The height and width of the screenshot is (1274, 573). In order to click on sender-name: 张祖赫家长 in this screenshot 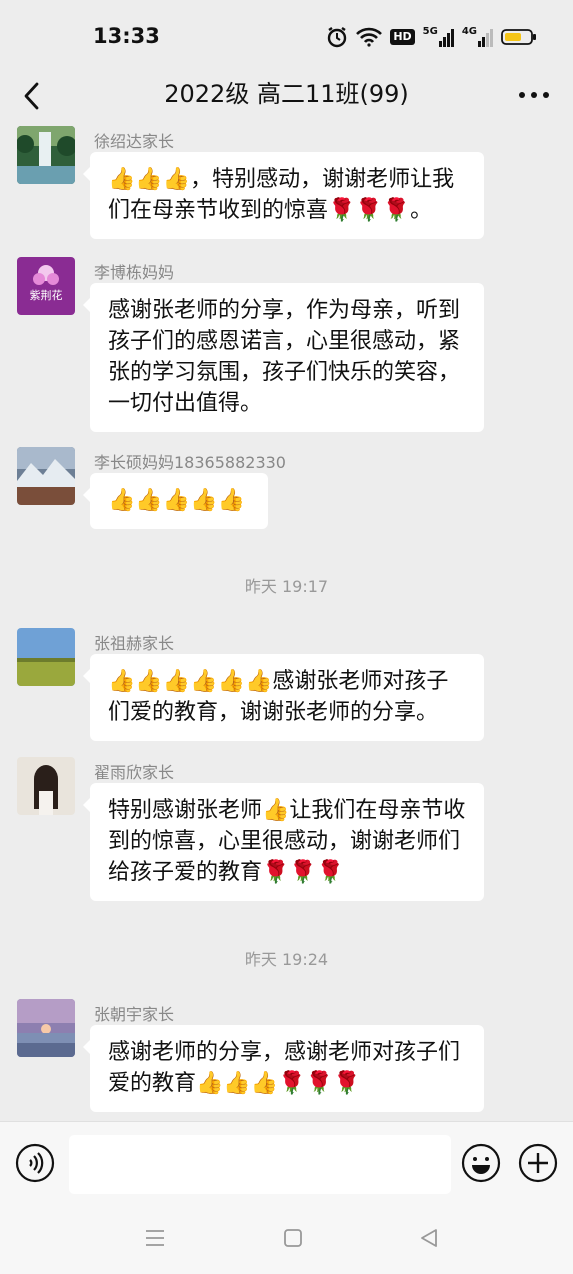, I will do `click(134, 643)`.